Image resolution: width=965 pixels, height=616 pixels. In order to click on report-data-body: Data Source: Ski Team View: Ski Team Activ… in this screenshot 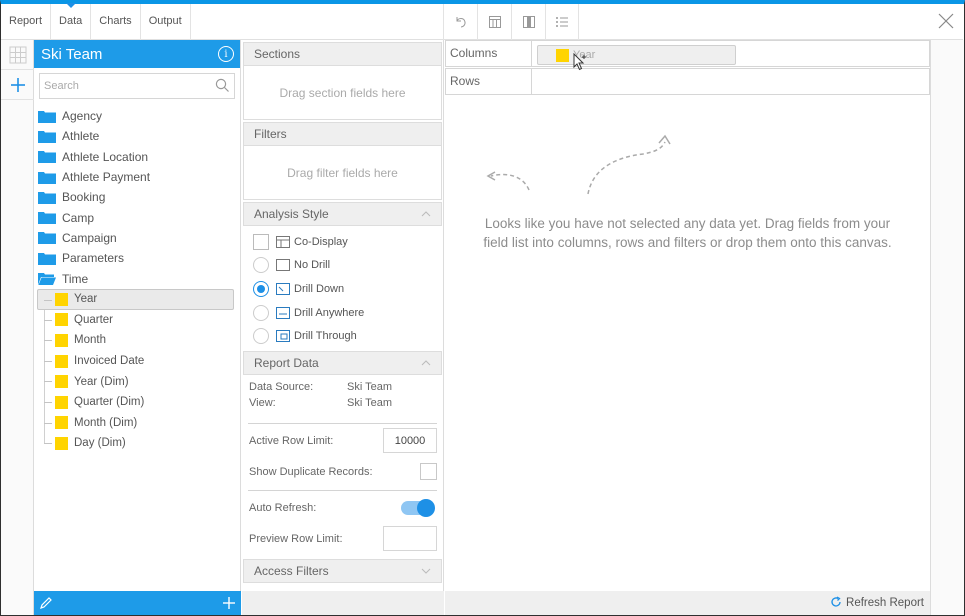, I will do `click(342, 464)`.